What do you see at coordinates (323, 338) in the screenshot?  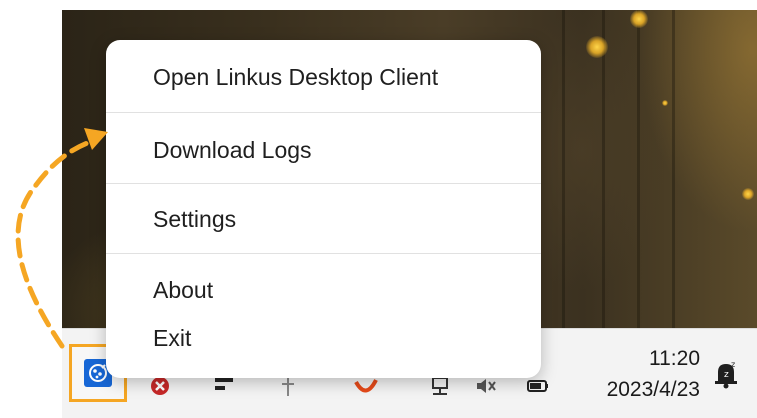 I see `menu-item-exit: Exit` at bounding box center [323, 338].